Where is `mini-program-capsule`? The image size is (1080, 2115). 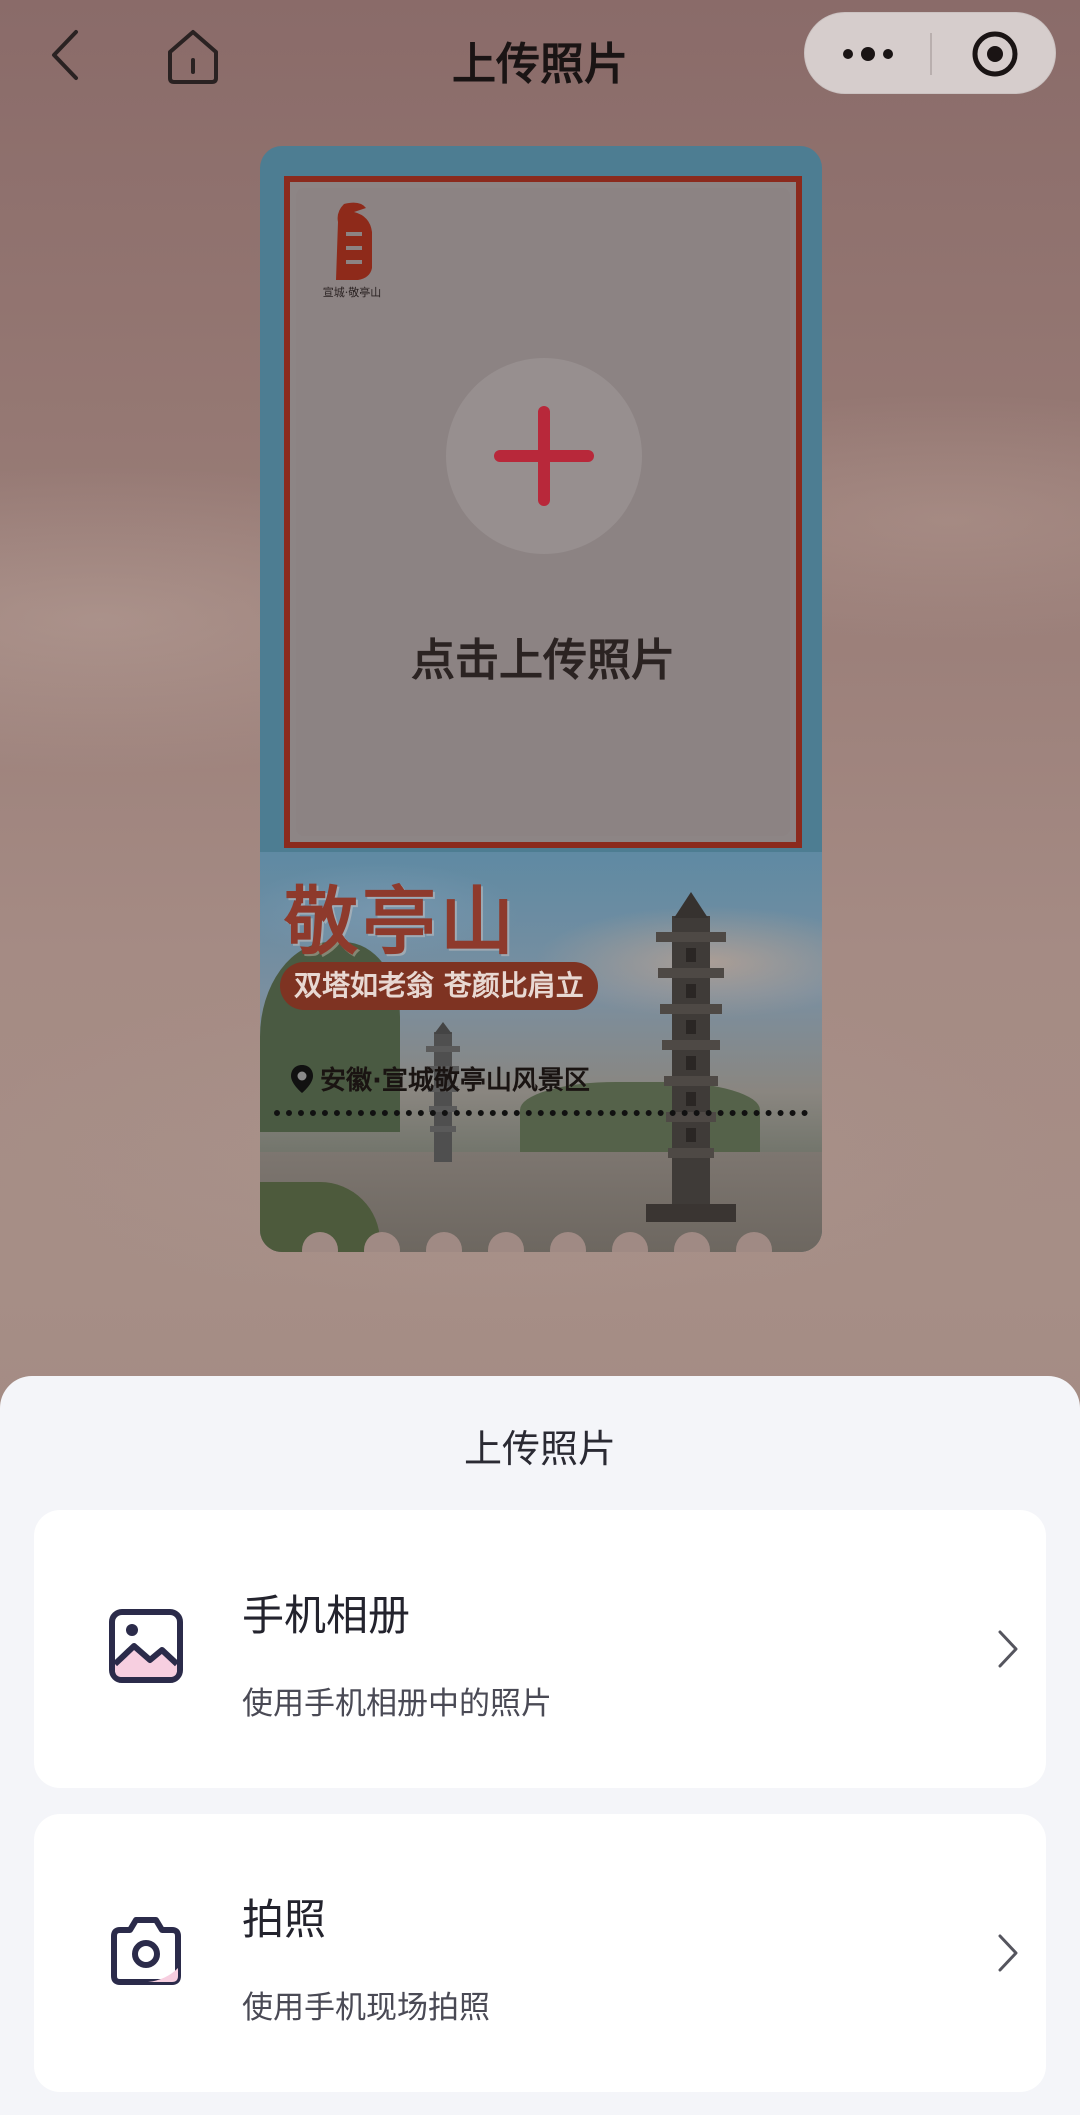
mini-program-capsule is located at coordinates (930, 53).